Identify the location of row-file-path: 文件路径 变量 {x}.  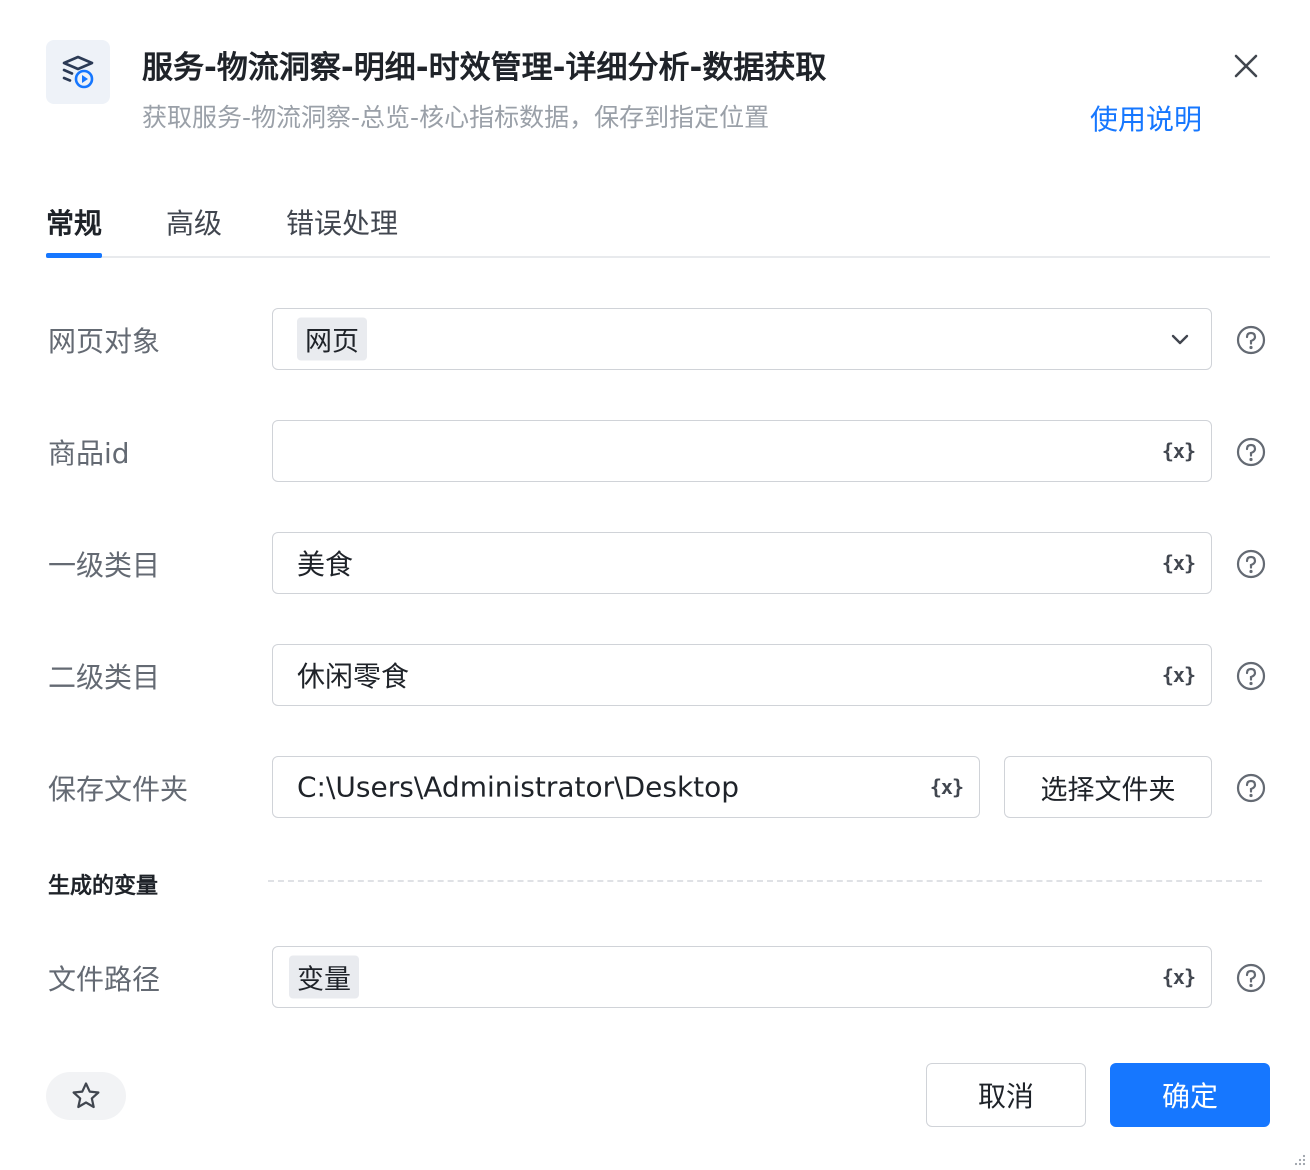
(658, 978).